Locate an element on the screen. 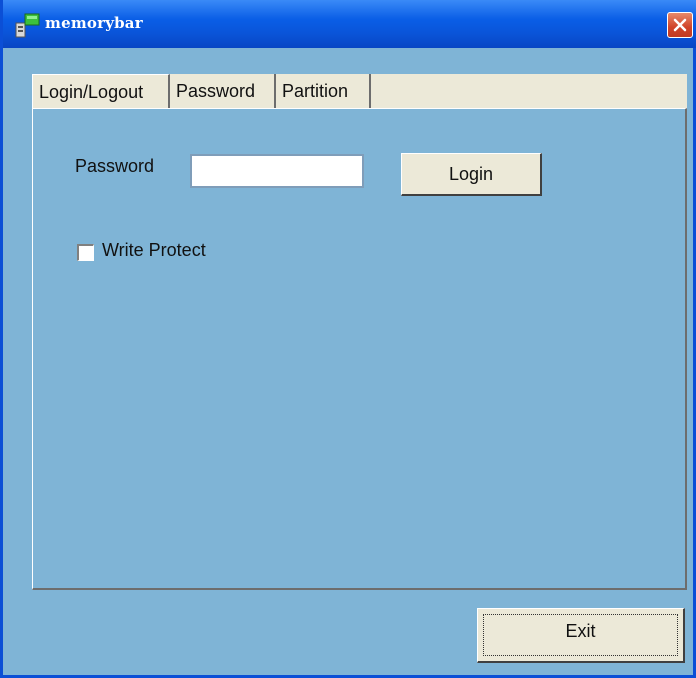 Image resolution: width=696 pixels, height=678 pixels. close-icon is located at coordinates (680, 25).